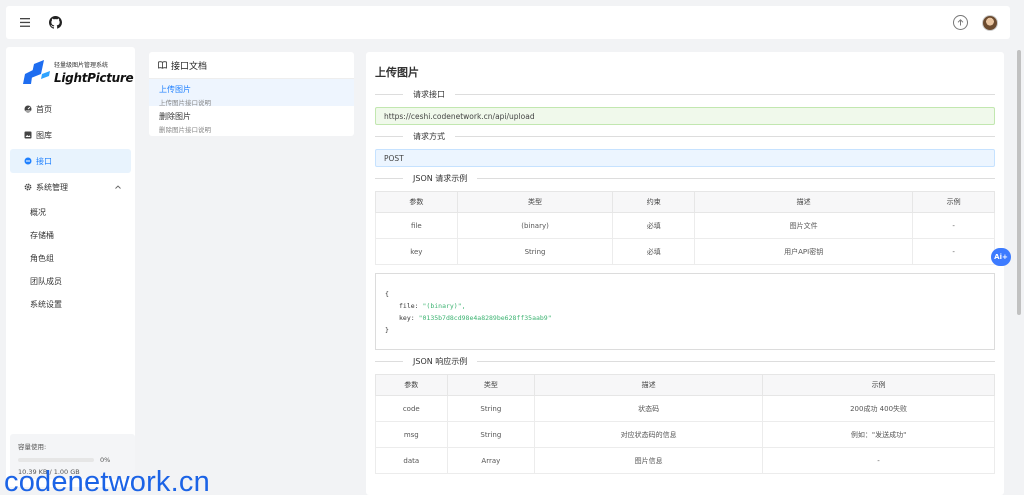 This screenshot has height=495, width=1024. Describe the element at coordinates (1001, 257) in the screenshot. I see `ai-assistant-button: Ai+` at that location.